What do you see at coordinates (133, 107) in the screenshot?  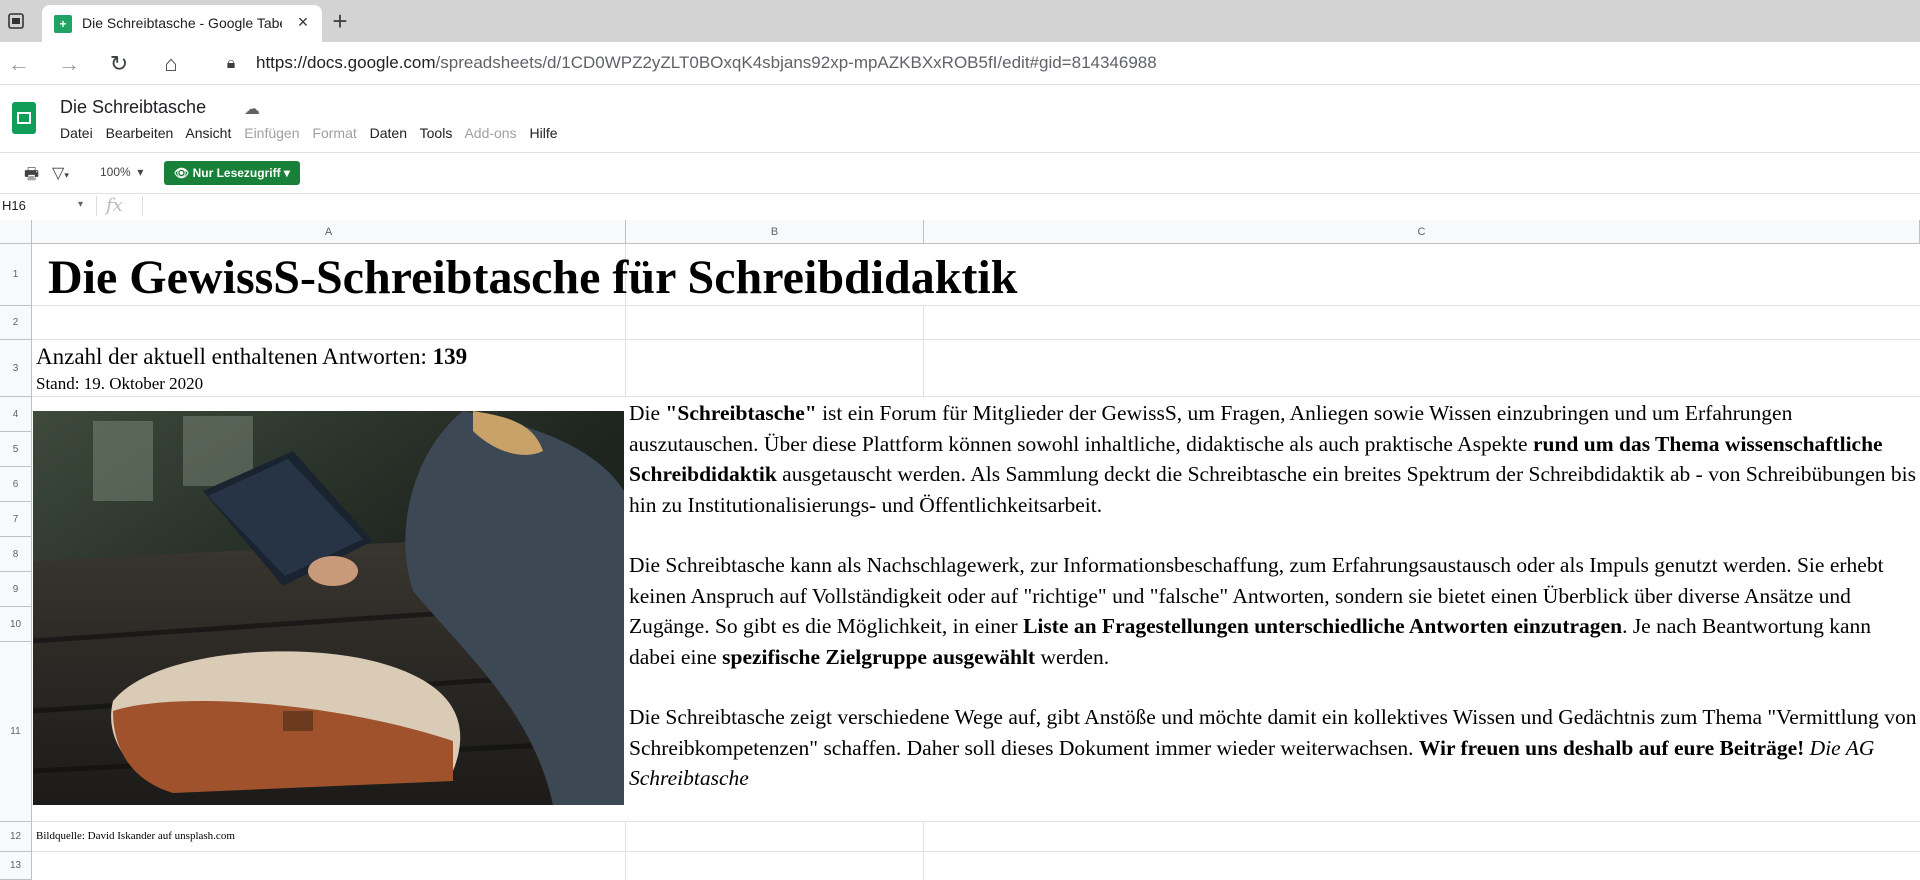 I see `document-title: Die Schreibtasche` at bounding box center [133, 107].